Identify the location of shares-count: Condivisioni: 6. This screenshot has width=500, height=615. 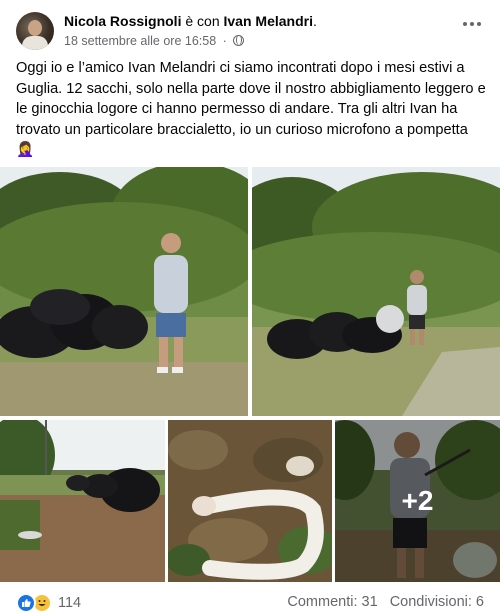
(437, 602).